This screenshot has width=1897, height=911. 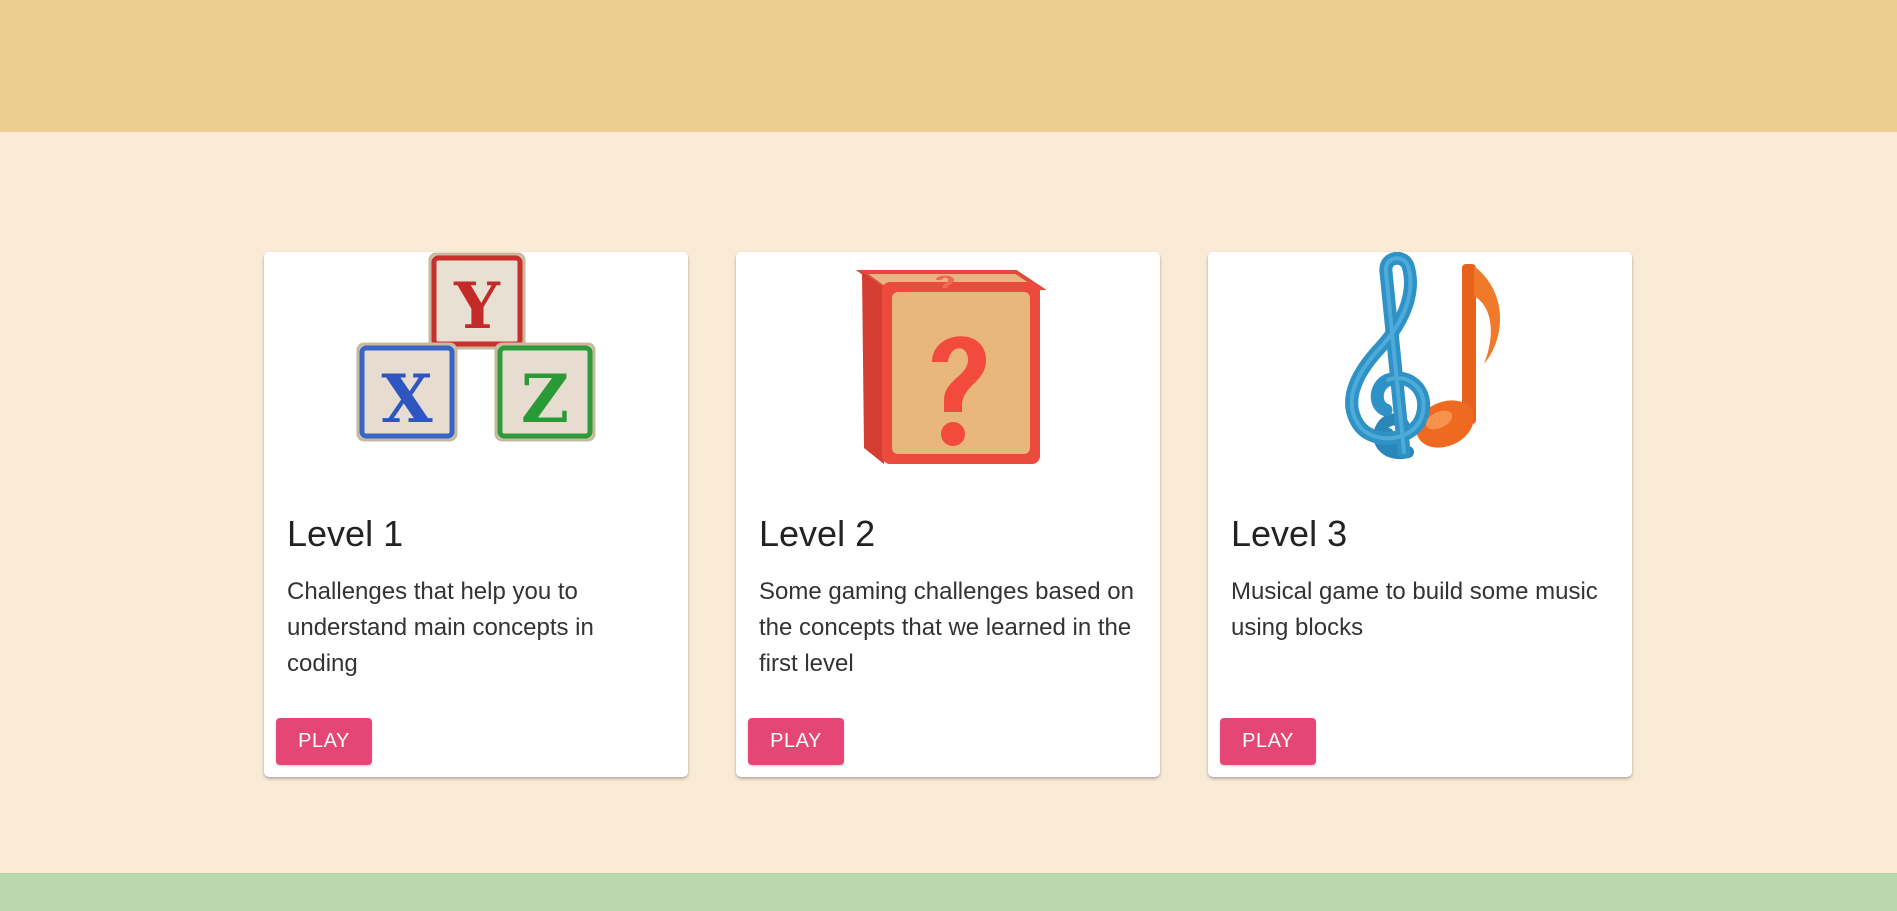 I want to click on level-1-title: Level 1, so click(x=345, y=533).